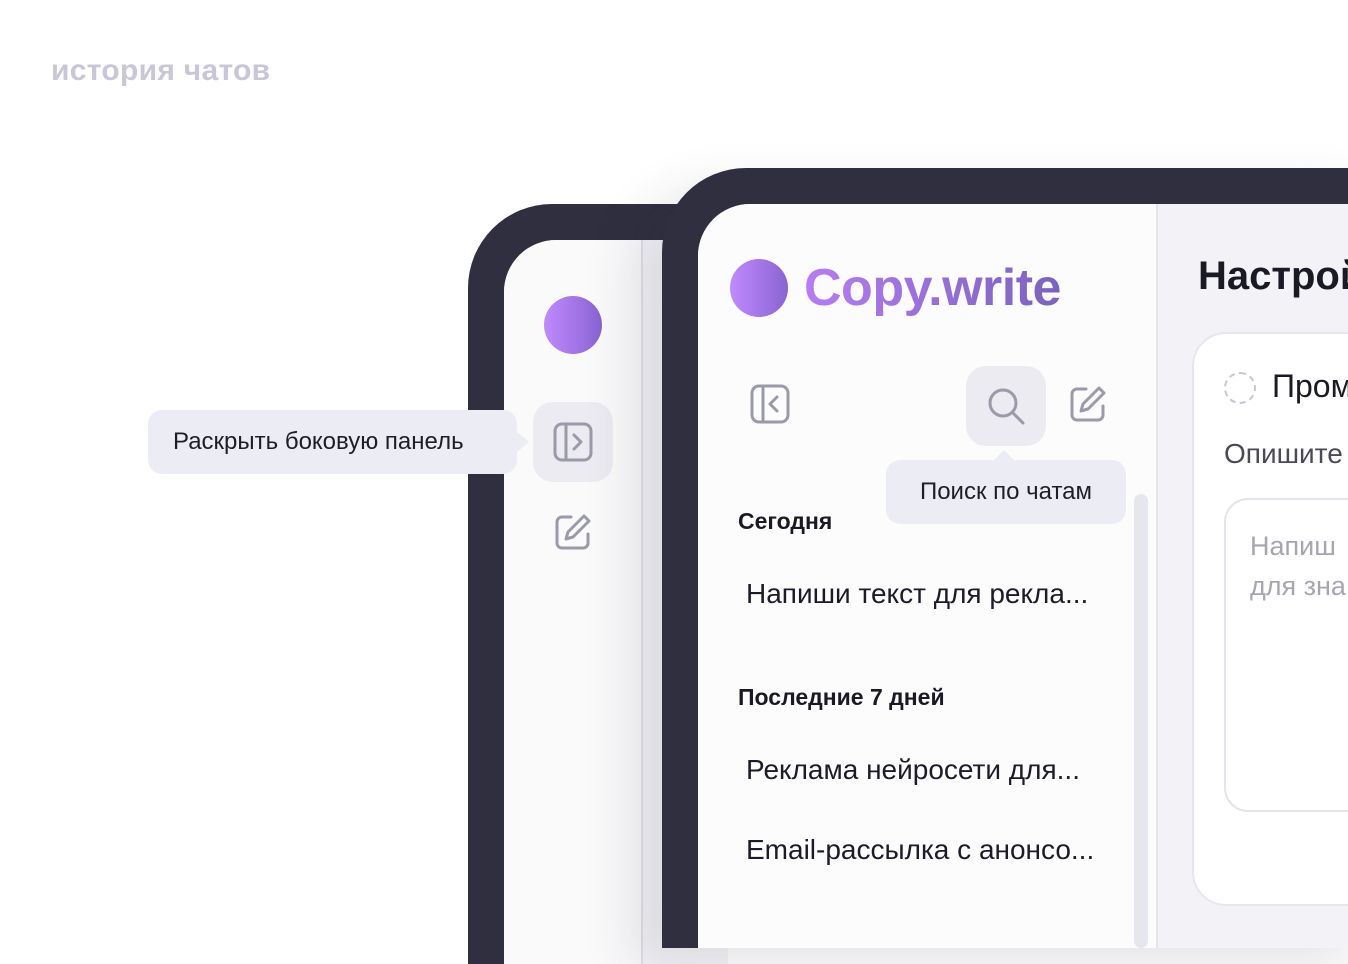 The image size is (1348, 964). Describe the element at coordinates (573, 602) in the screenshot. I see `collapsed-sidebar` at that location.